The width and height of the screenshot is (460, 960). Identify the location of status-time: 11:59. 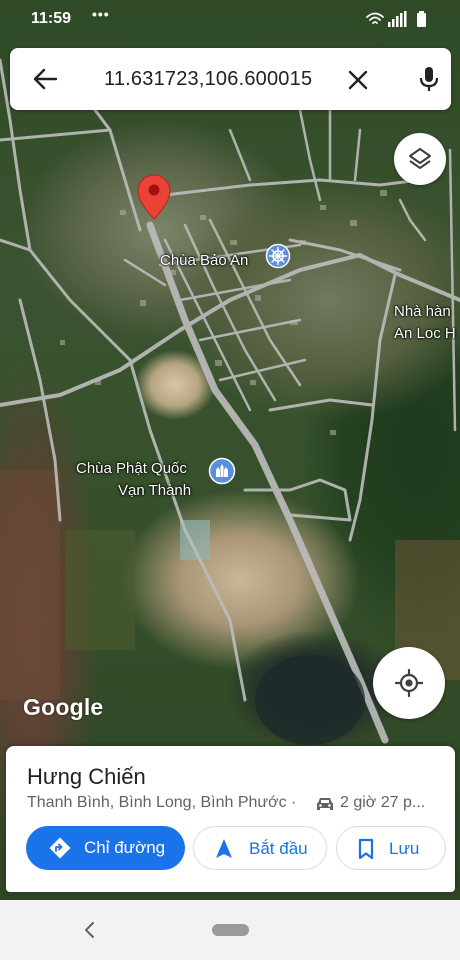
(51, 18).